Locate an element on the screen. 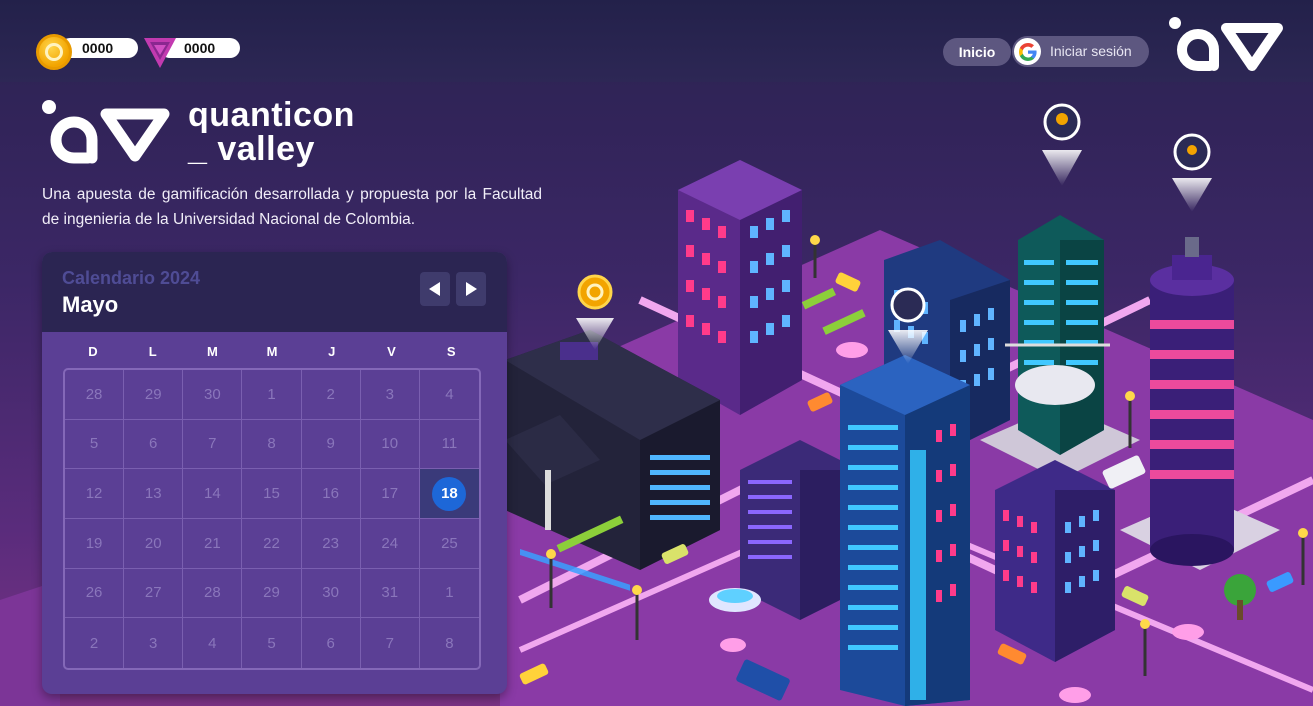 The height and width of the screenshot is (706, 1313). top-bar: 0000 0000 Inicio Iniciar sesión is located at coordinates (656, 41).